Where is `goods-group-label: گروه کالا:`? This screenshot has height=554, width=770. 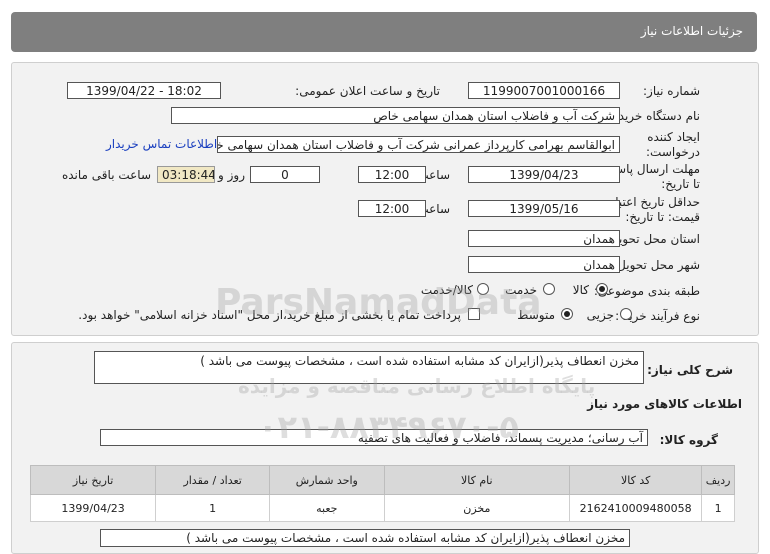 goods-group-label: گروه کالا: is located at coordinates (688, 440).